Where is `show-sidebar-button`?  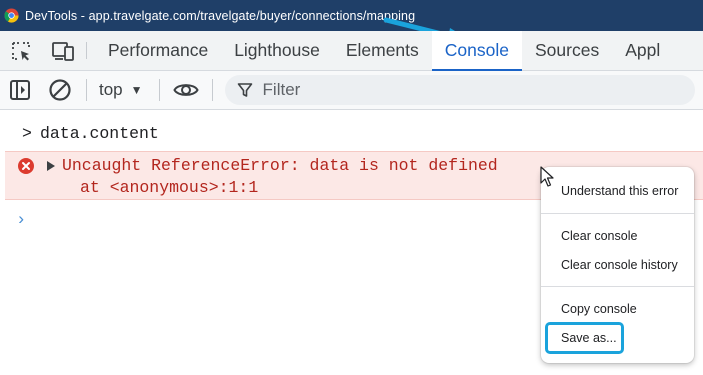 show-sidebar-button is located at coordinates (20, 90).